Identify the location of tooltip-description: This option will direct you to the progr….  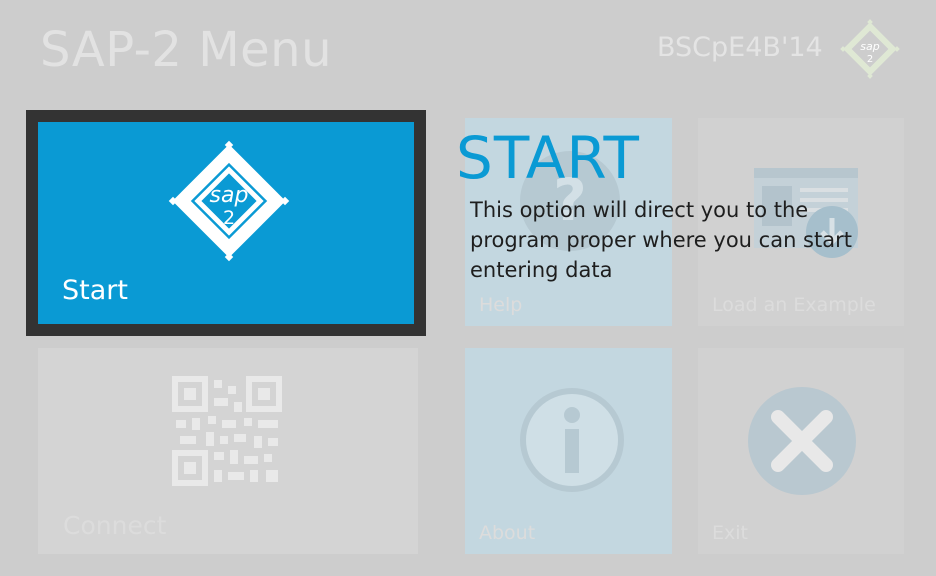
(661, 240).